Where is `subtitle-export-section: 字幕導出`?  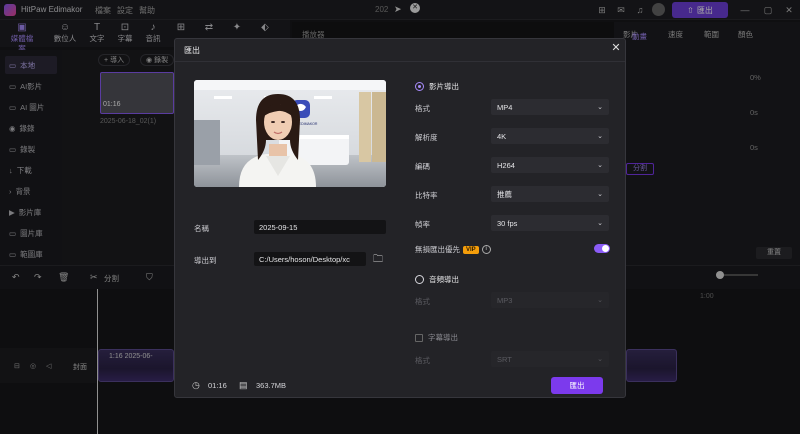 subtitle-export-section: 字幕導出 is located at coordinates (436, 337).